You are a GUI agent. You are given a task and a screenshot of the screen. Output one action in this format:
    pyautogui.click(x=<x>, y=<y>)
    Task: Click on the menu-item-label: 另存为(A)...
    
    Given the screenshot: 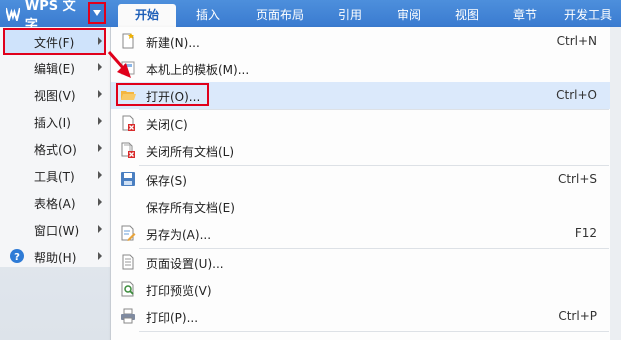 What is the action you would take?
    pyautogui.click(x=179, y=235)
    